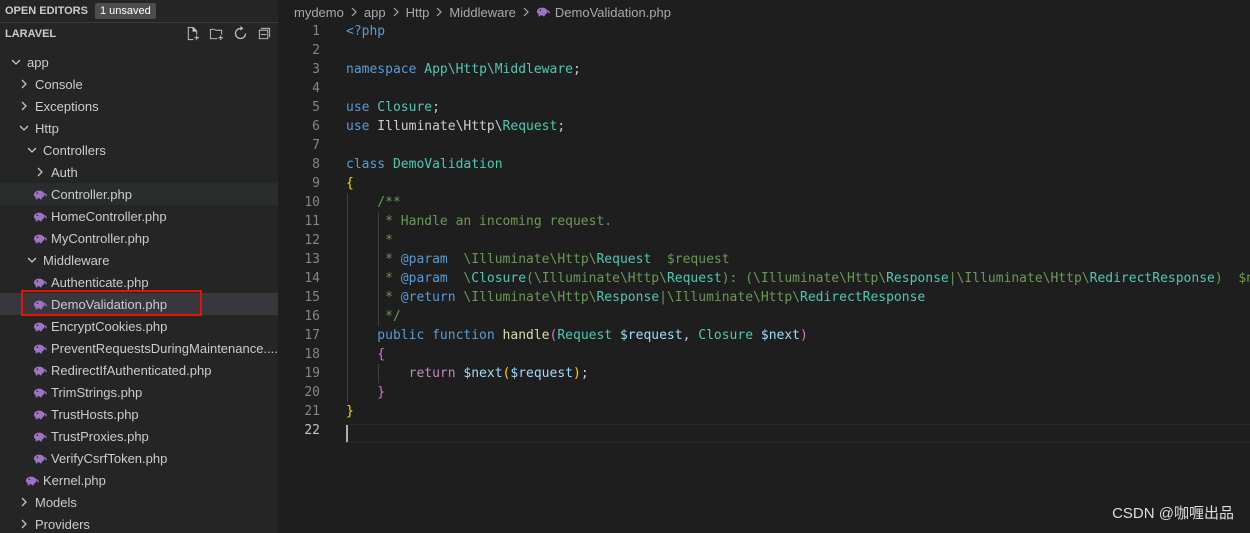  Describe the element at coordinates (373, 202) in the screenshot. I see `code-text: /**` at that location.